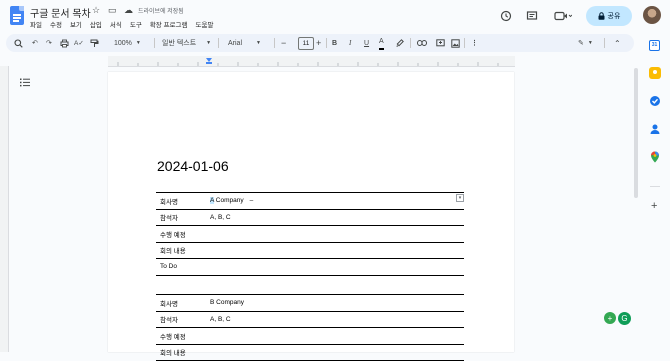 This screenshot has width=670, height=361. Describe the element at coordinates (636, 133) in the screenshot. I see `vertical-scrollbar` at that location.